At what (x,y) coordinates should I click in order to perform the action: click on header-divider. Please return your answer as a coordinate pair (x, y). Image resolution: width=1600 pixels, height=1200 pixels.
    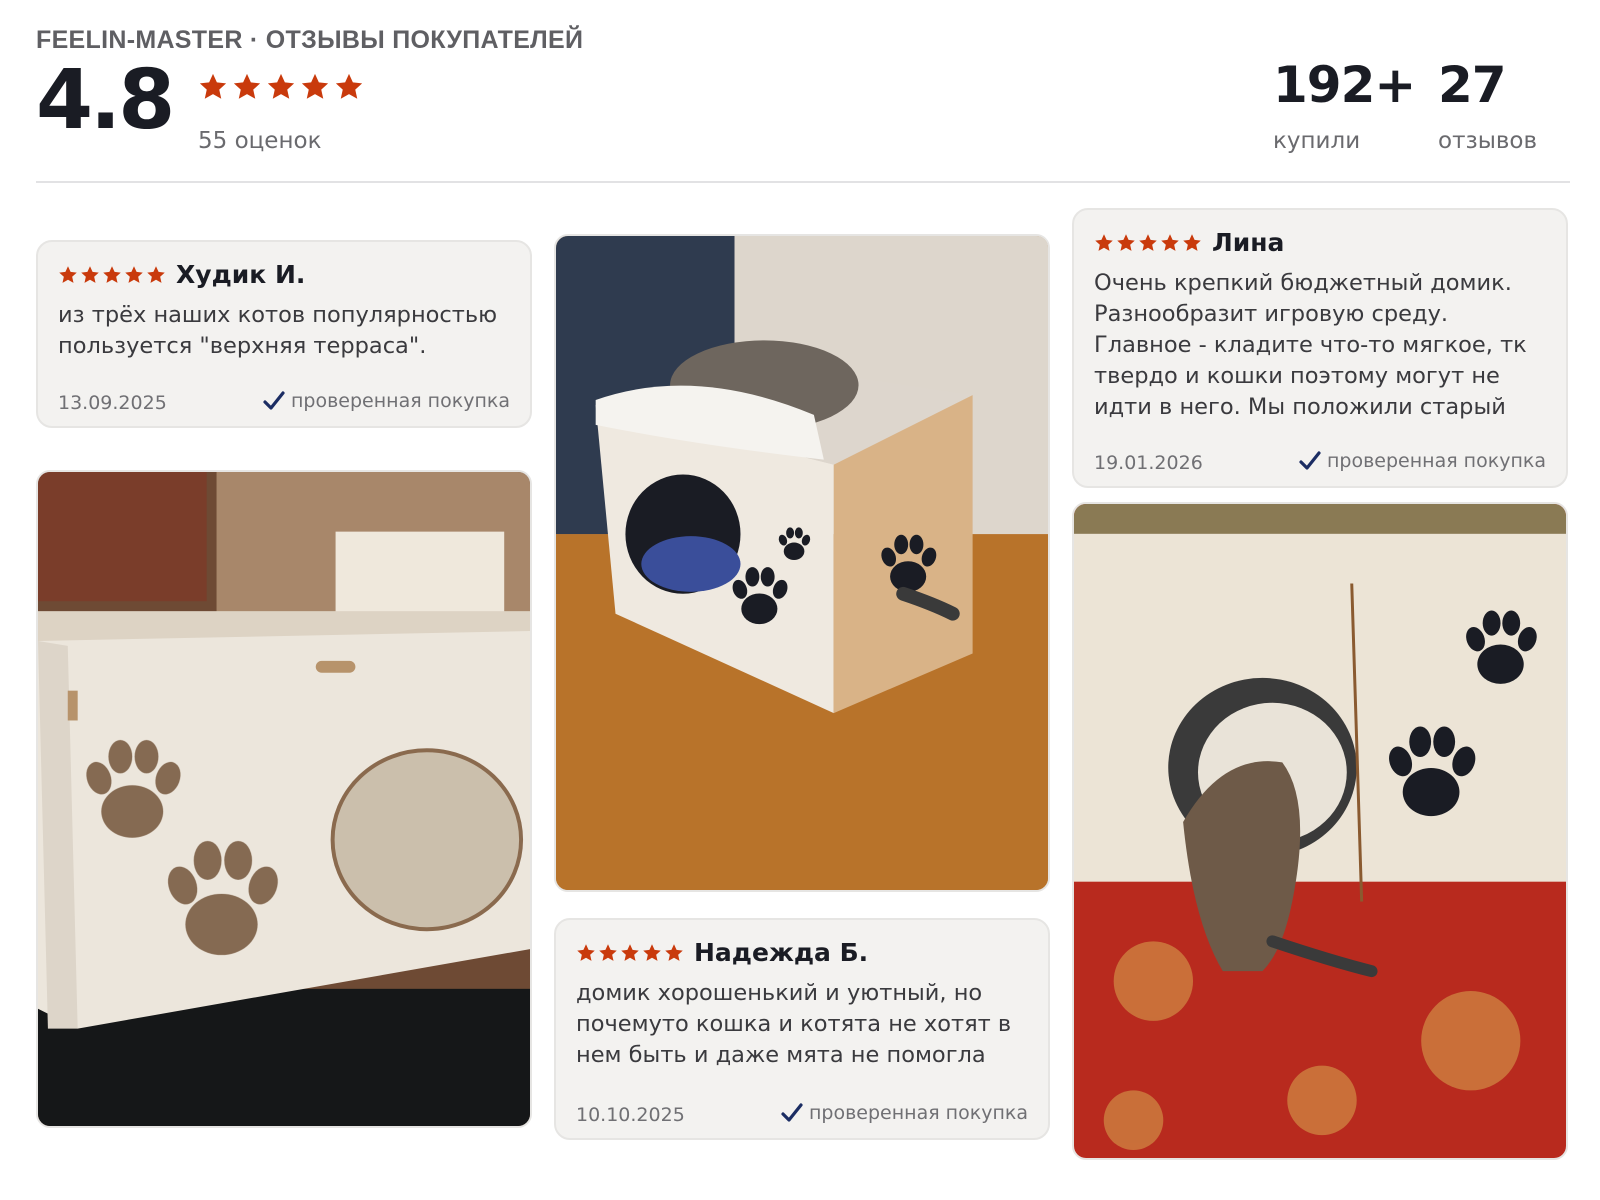
    Looking at the image, I should click on (803, 182).